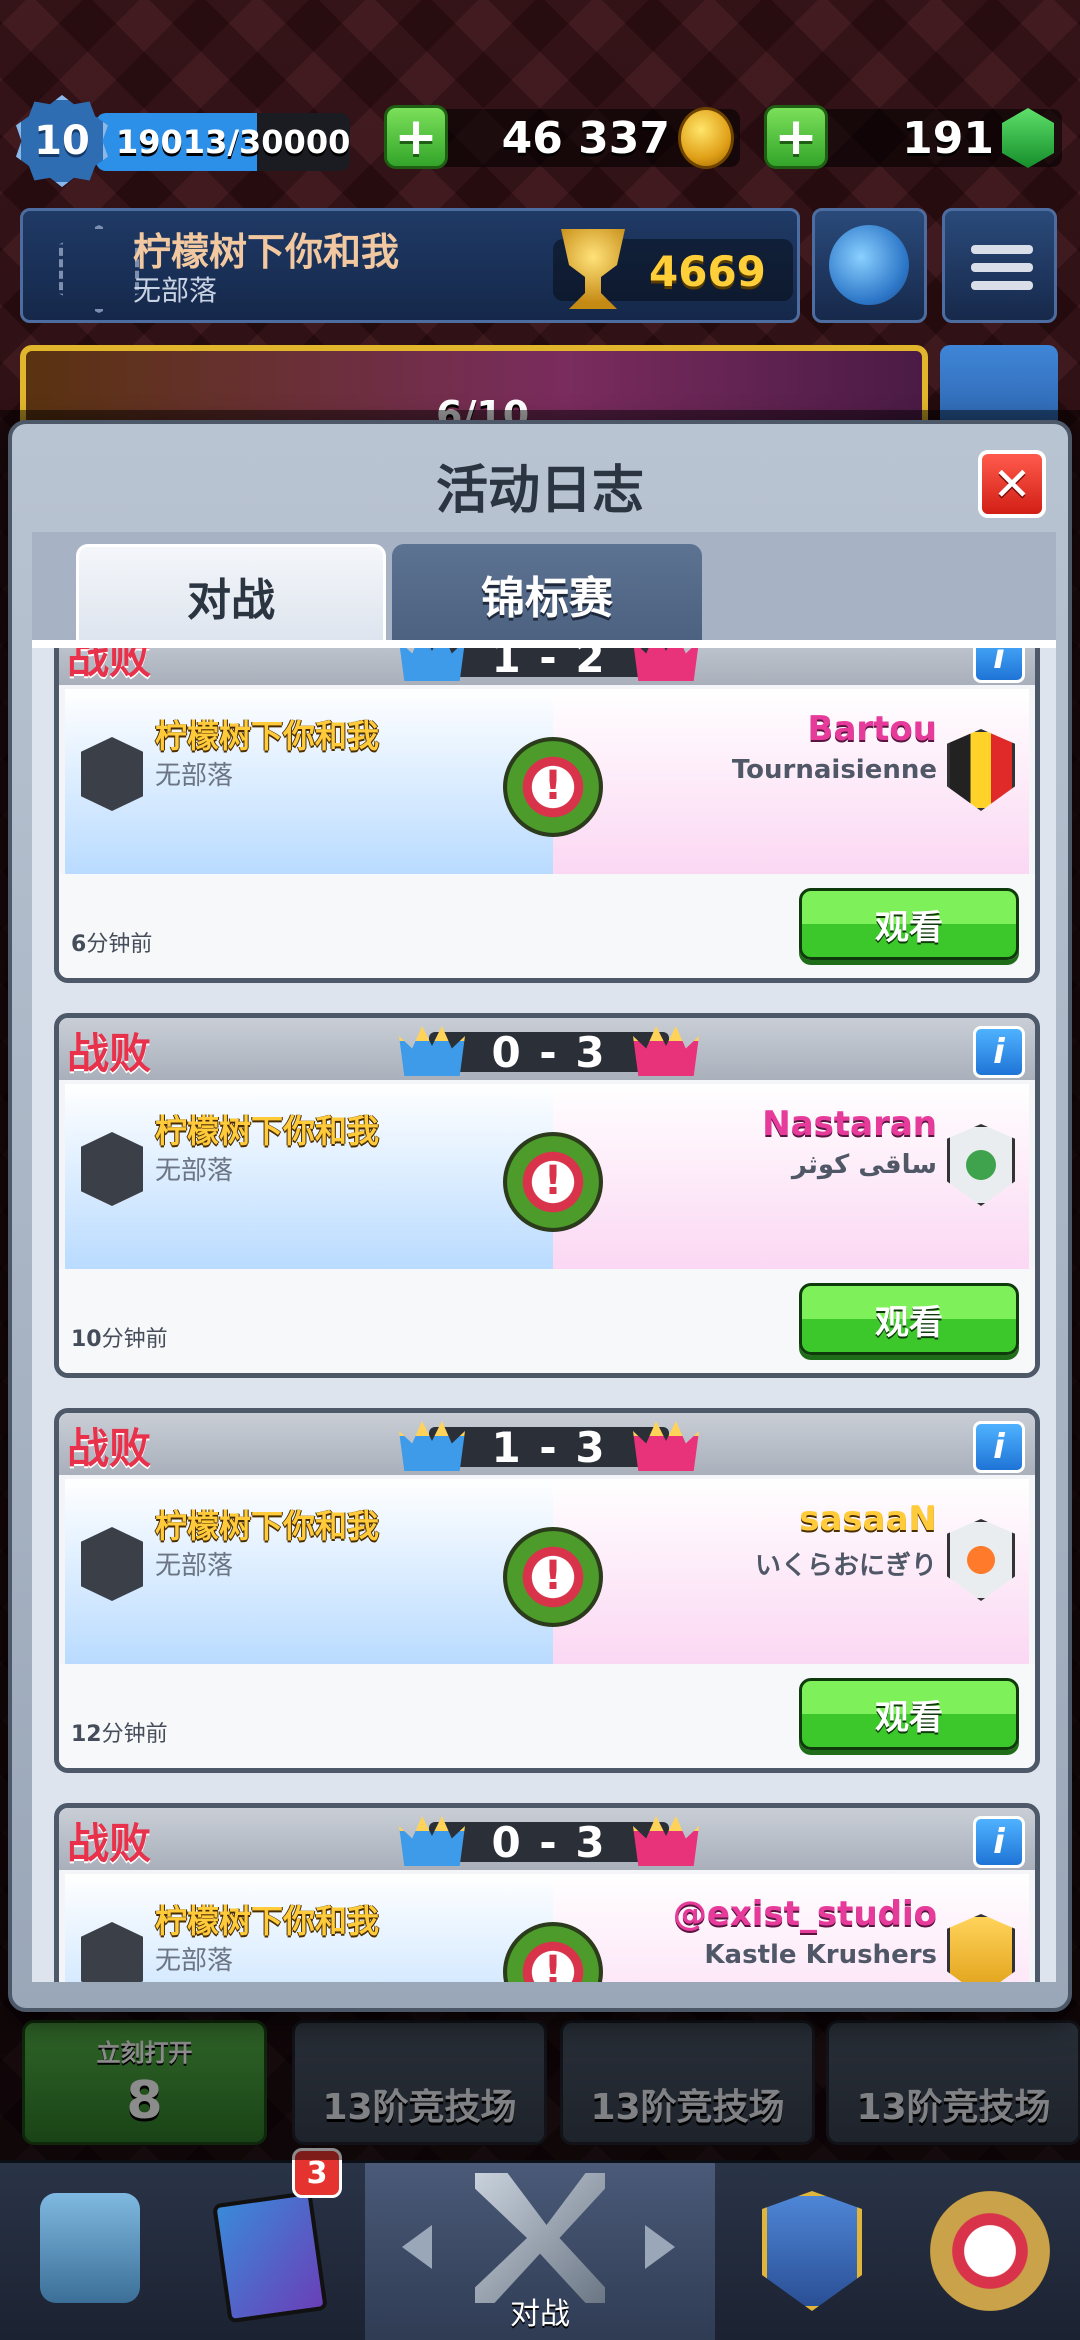 This screenshot has width=1080, height=2340. I want to click on tab-battles: 对战, so click(231, 594).